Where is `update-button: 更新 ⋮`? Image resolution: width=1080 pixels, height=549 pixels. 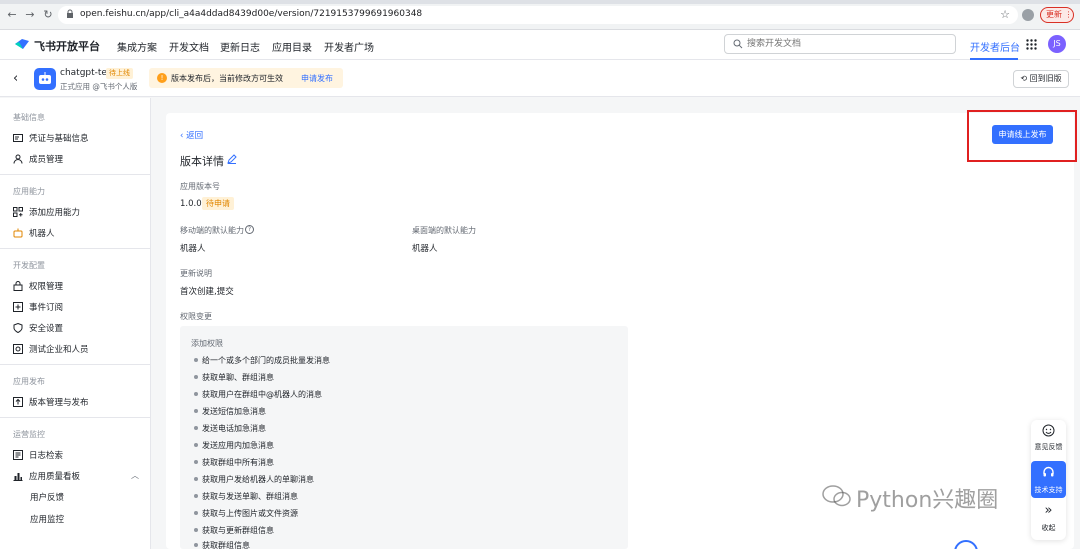
update-button: 更新 ⋮ is located at coordinates (1057, 15).